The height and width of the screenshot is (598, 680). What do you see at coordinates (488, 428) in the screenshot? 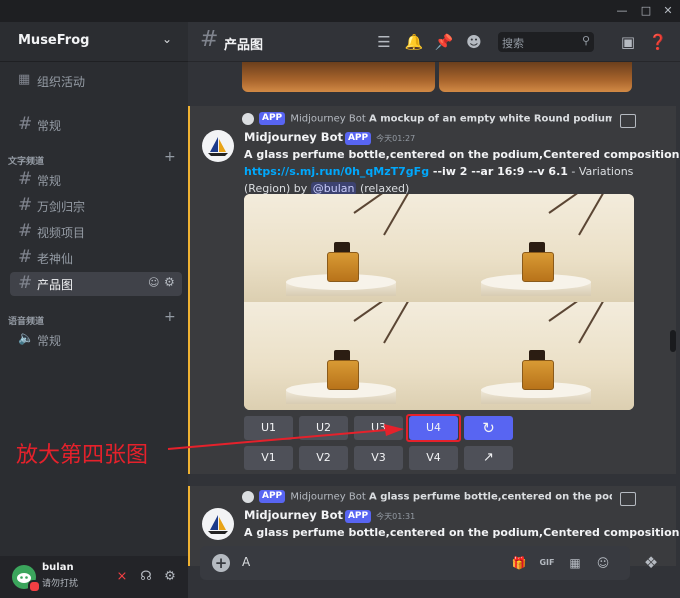
I see `reroll-button: ↻` at bounding box center [488, 428].